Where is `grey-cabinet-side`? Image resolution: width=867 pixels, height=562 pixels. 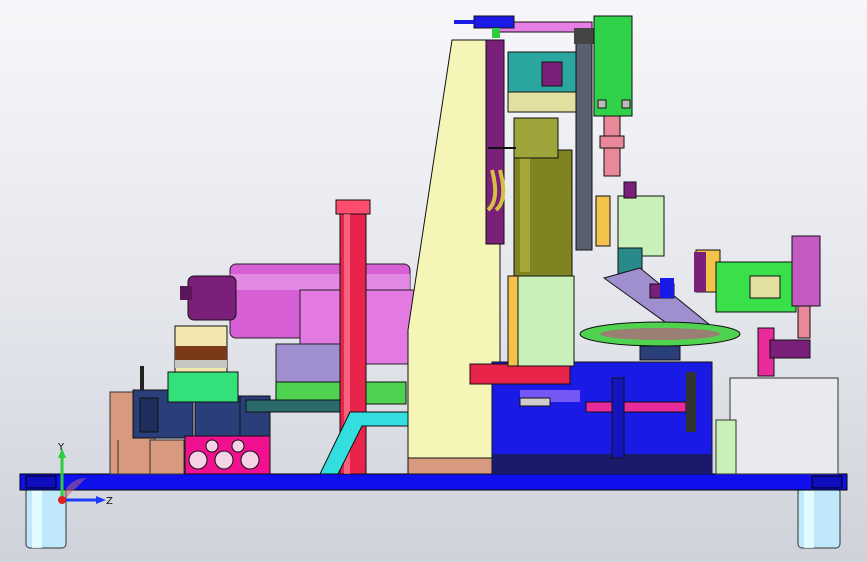 grey-cabinet-side is located at coordinates (726, 447).